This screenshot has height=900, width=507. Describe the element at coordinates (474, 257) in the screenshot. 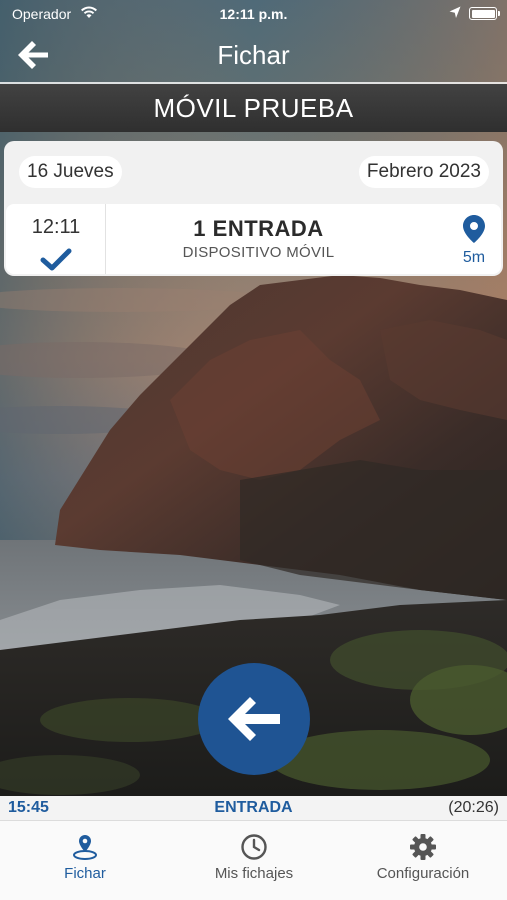

I see `entry-distance: 5m` at that location.